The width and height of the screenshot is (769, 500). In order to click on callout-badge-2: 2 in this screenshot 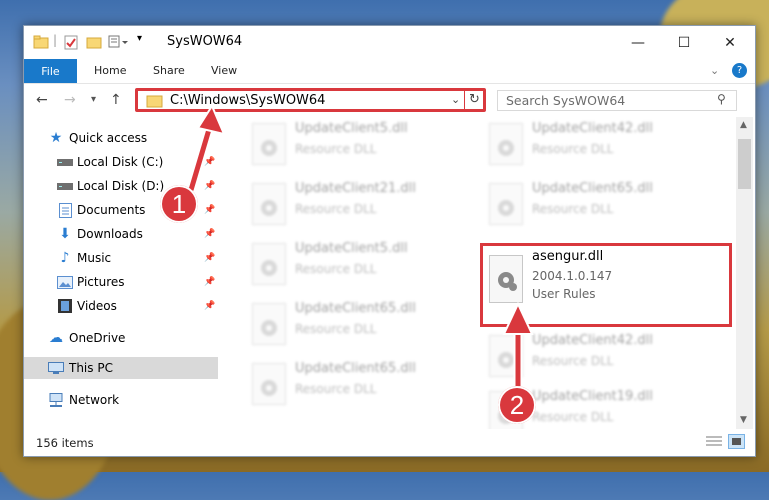, I will do `click(517, 405)`.